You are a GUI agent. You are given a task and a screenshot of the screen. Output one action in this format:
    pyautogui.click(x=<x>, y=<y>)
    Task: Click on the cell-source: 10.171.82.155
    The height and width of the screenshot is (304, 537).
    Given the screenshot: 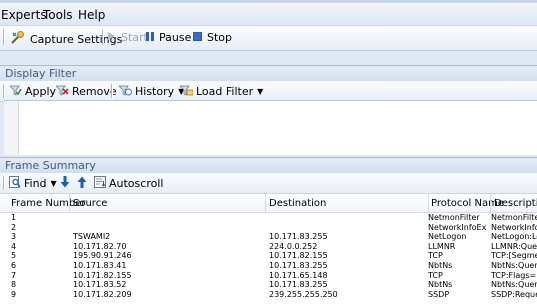 What is the action you would take?
    pyautogui.click(x=102, y=275)
    